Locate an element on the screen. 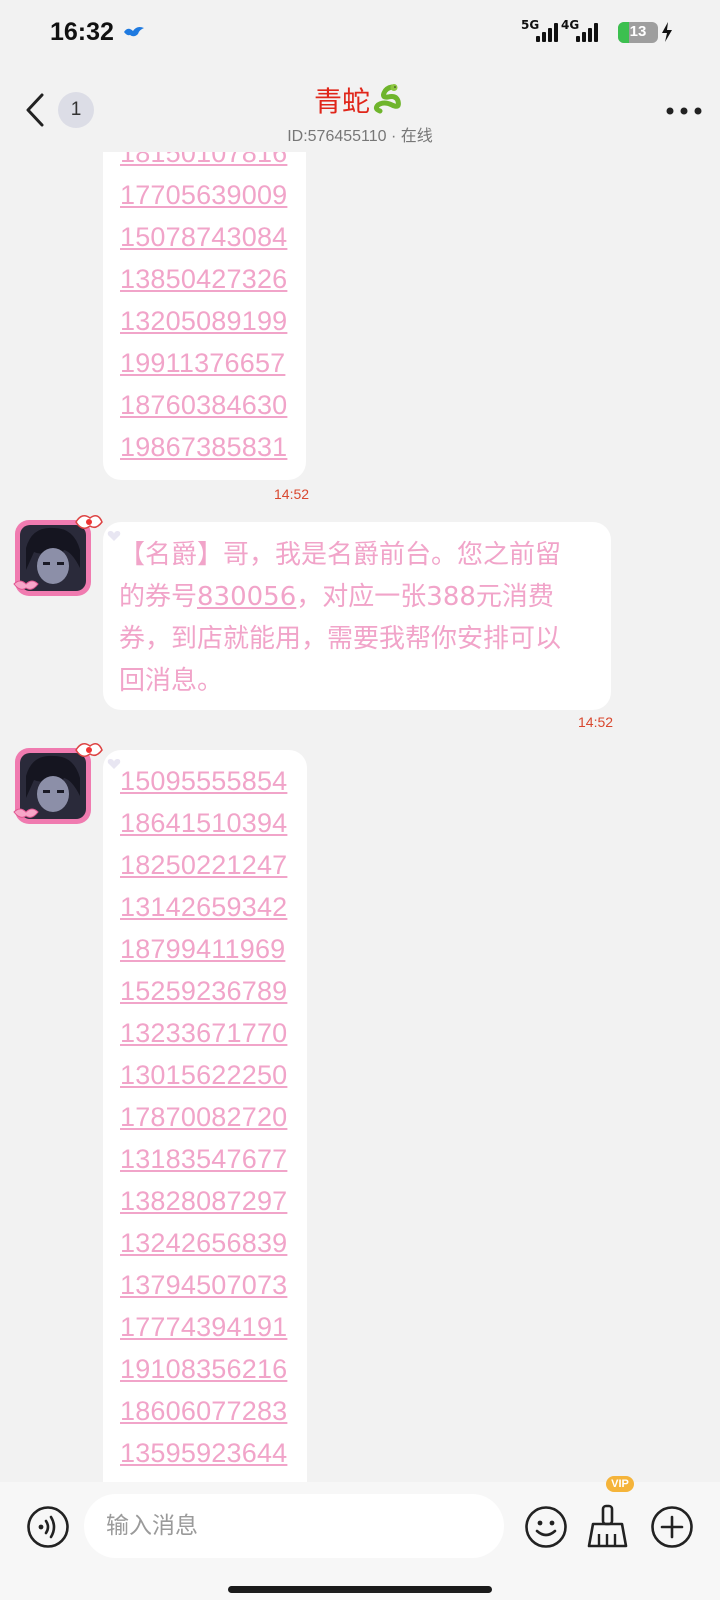  phone-number: 18641510394 is located at coordinates (203, 823).